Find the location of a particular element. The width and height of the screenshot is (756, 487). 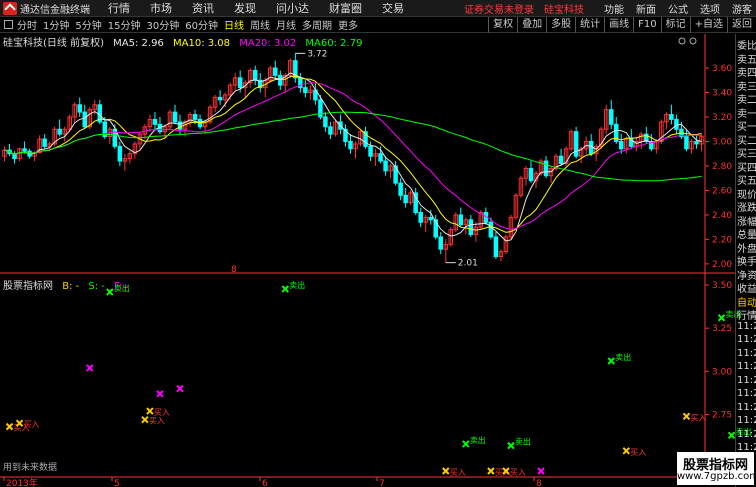

y-tick-label: 3.40 is located at coordinates (722, 94).